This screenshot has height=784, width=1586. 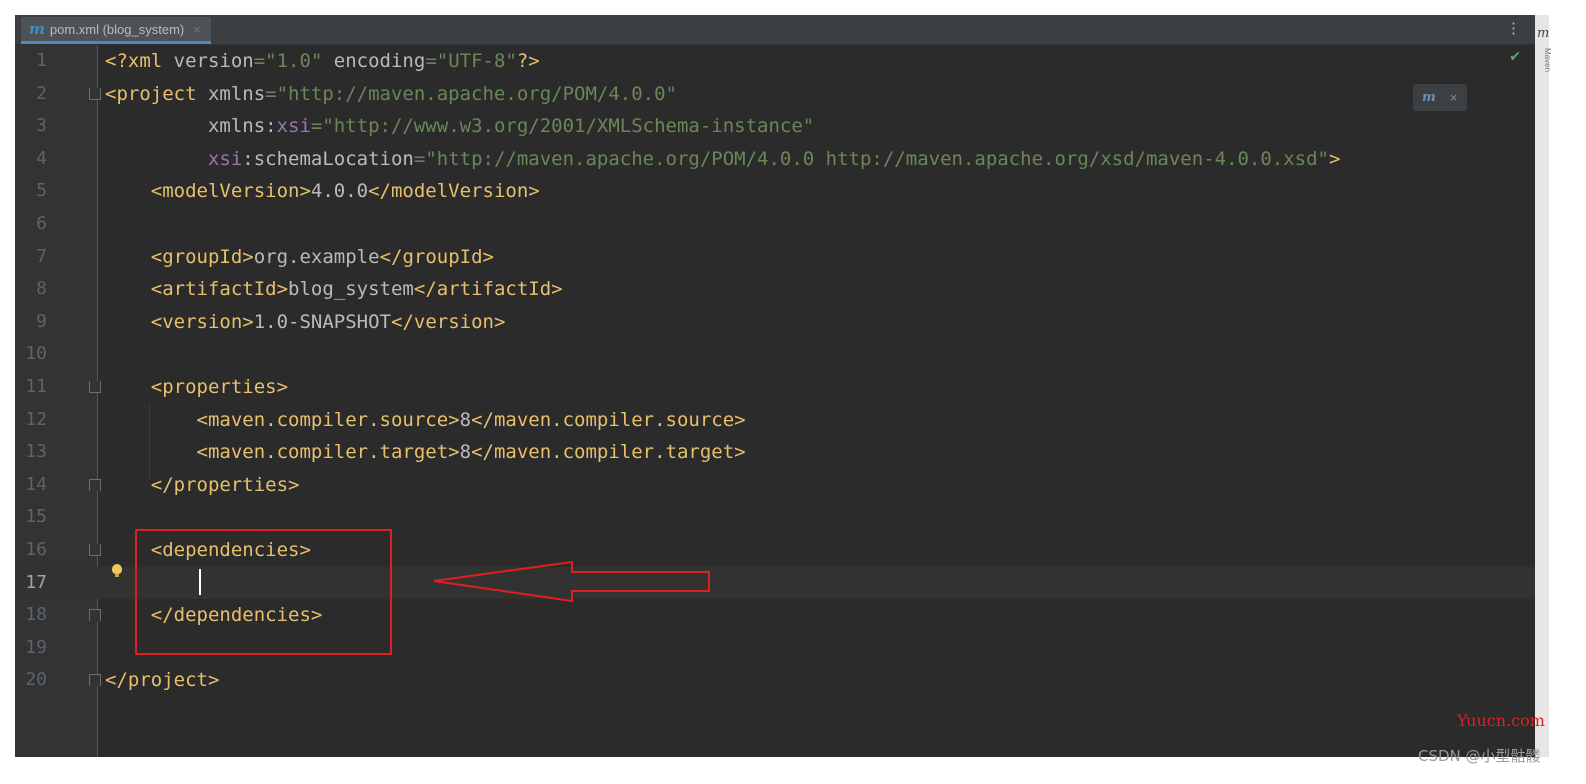 I want to click on watermark-site: Yuucn.com, so click(x=1501, y=720).